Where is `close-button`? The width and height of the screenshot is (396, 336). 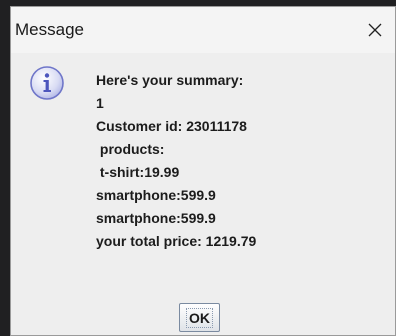
close-button is located at coordinates (375, 30).